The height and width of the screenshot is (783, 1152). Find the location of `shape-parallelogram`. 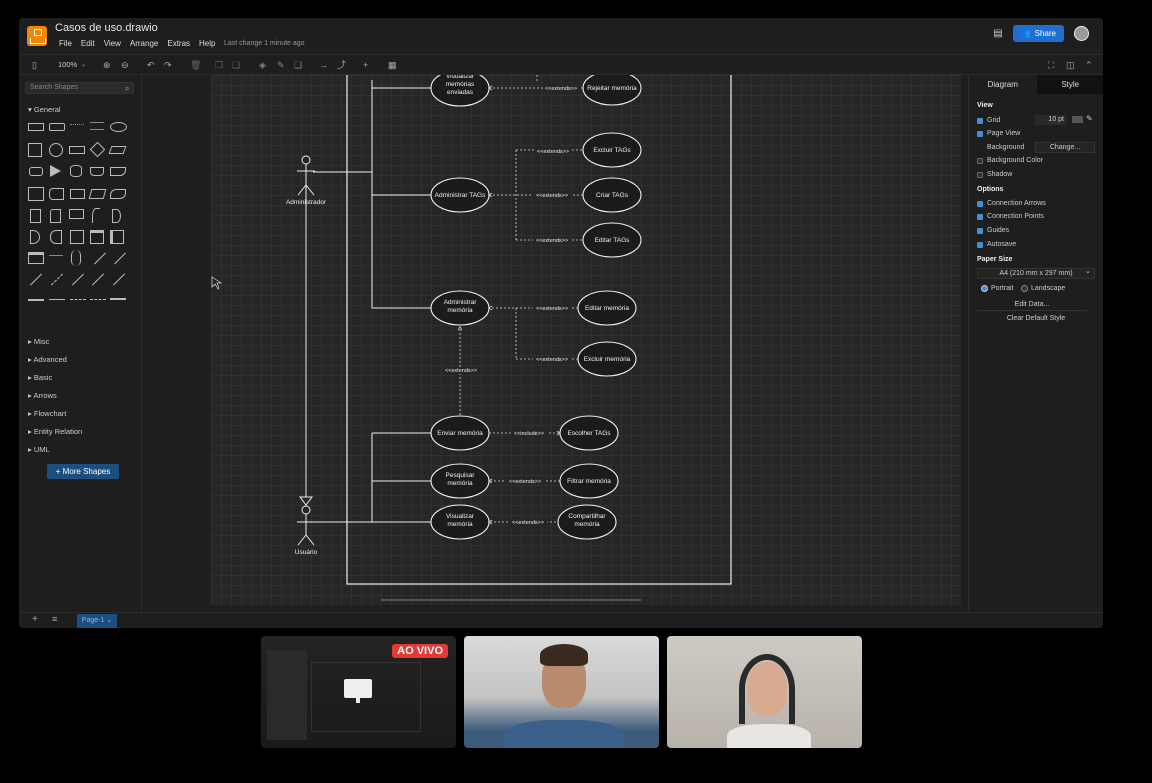

shape-parallelogram is located at coordinates (117, 150).